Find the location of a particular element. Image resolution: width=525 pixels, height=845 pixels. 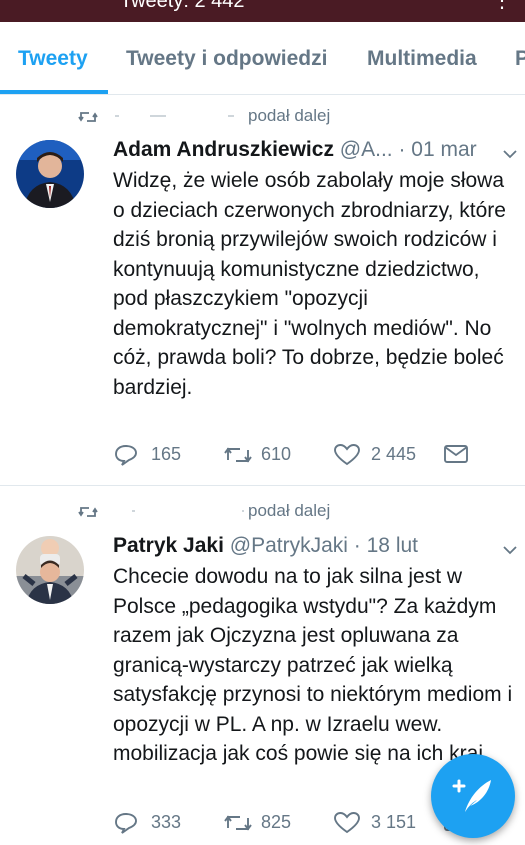

reply-count: 165 is located at coordinates (166, 454).